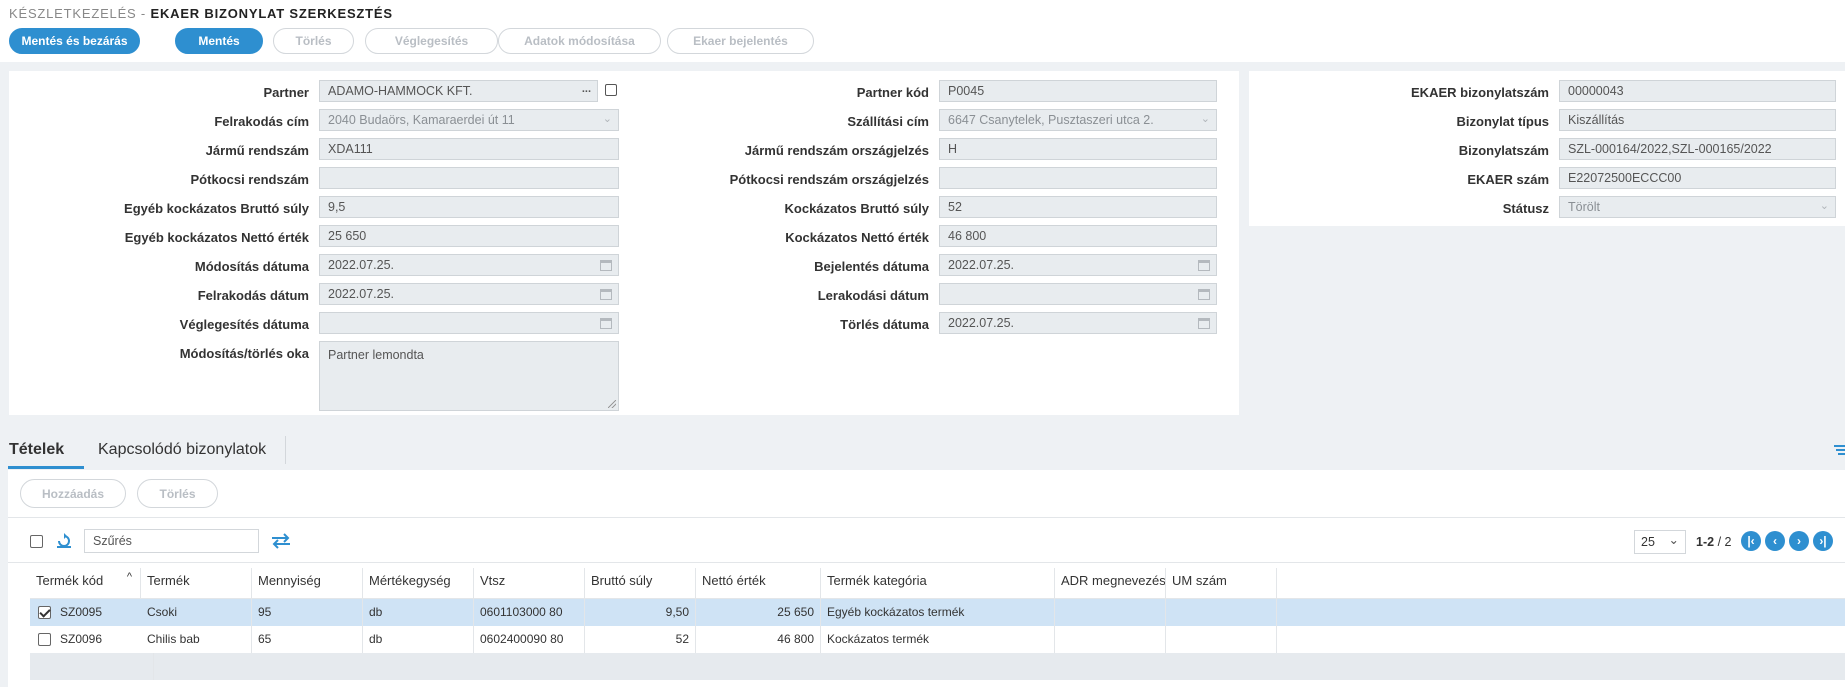 Image resolution: width=1845 pixels, height=687 pixels. Describe the element at coordinates (1502, 121) in the screenshot. I see `doc-type-label: Bizonylat típus` at that location.